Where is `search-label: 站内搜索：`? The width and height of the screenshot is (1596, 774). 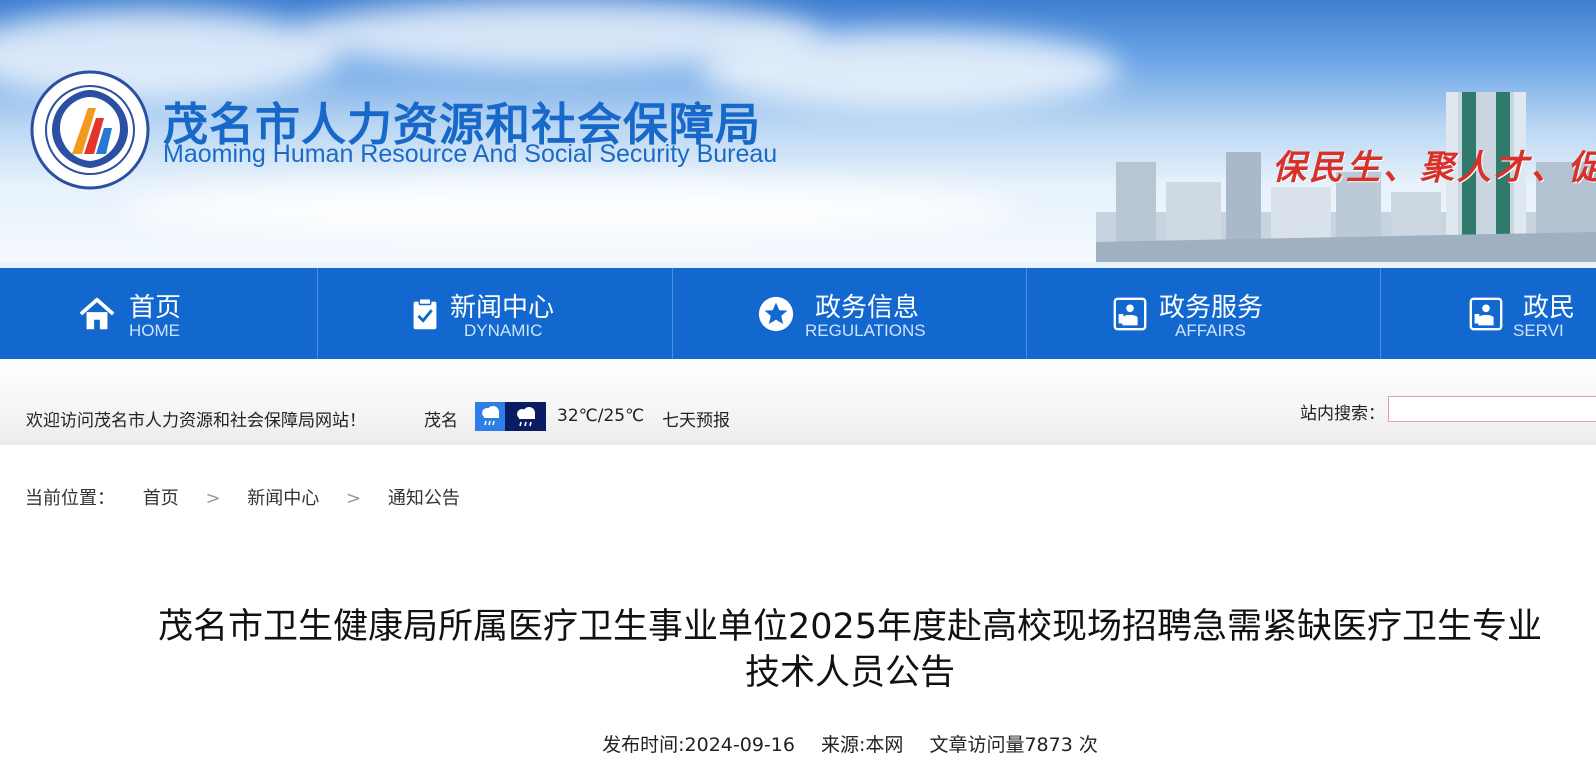 search-label: 站内搜索： is located at coordinates (1342, 414).